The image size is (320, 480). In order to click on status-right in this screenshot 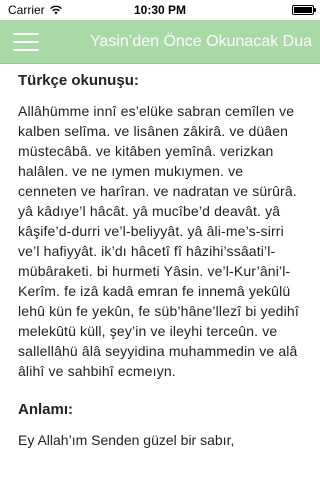, I will do `click(306, 10)`.